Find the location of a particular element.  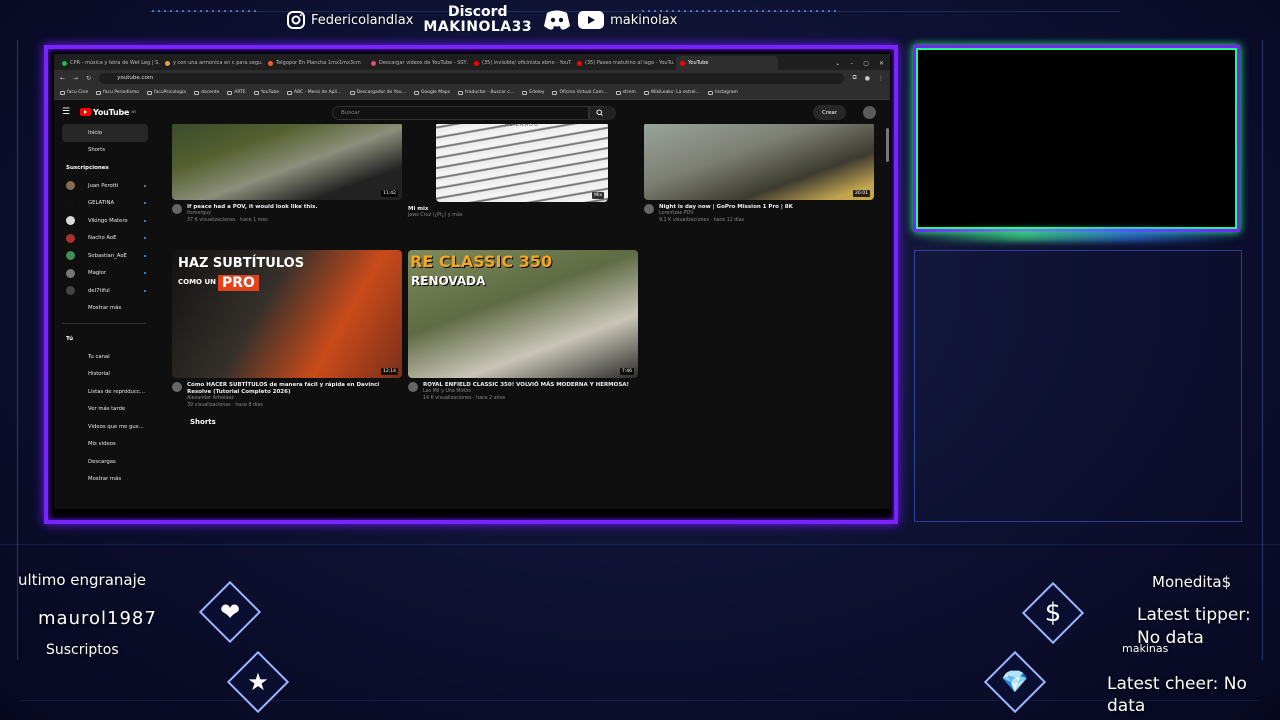

scrollbar is located at coordinates (887, 145).